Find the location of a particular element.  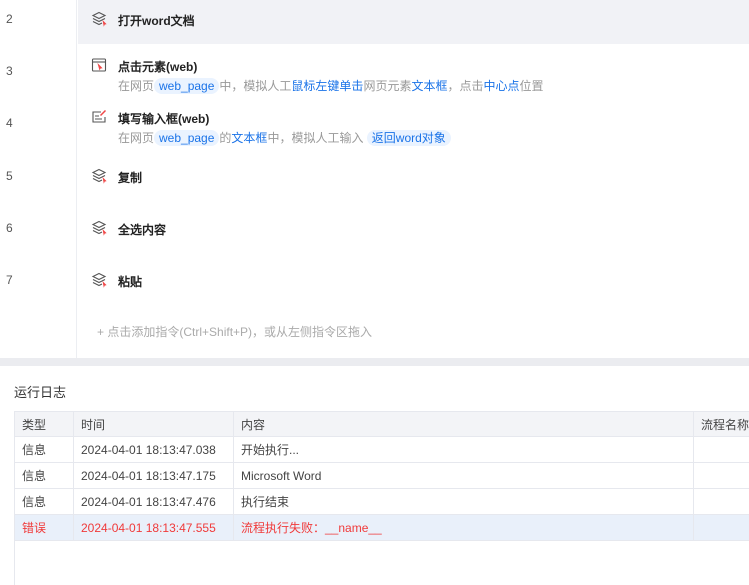

log-title: 运行日志 is located at coordinates (40, 391).